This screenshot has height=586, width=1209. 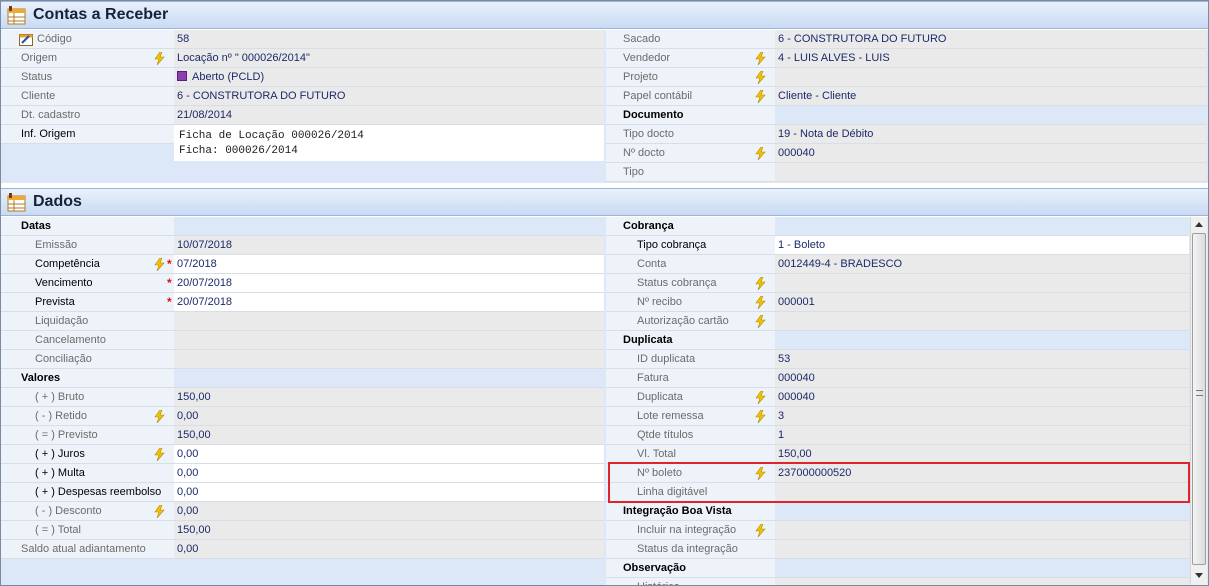 What do you see at coordinates (389, 340) in the screenshot?
I see `field-value-cancelamento` at bounding box center [389, 340].